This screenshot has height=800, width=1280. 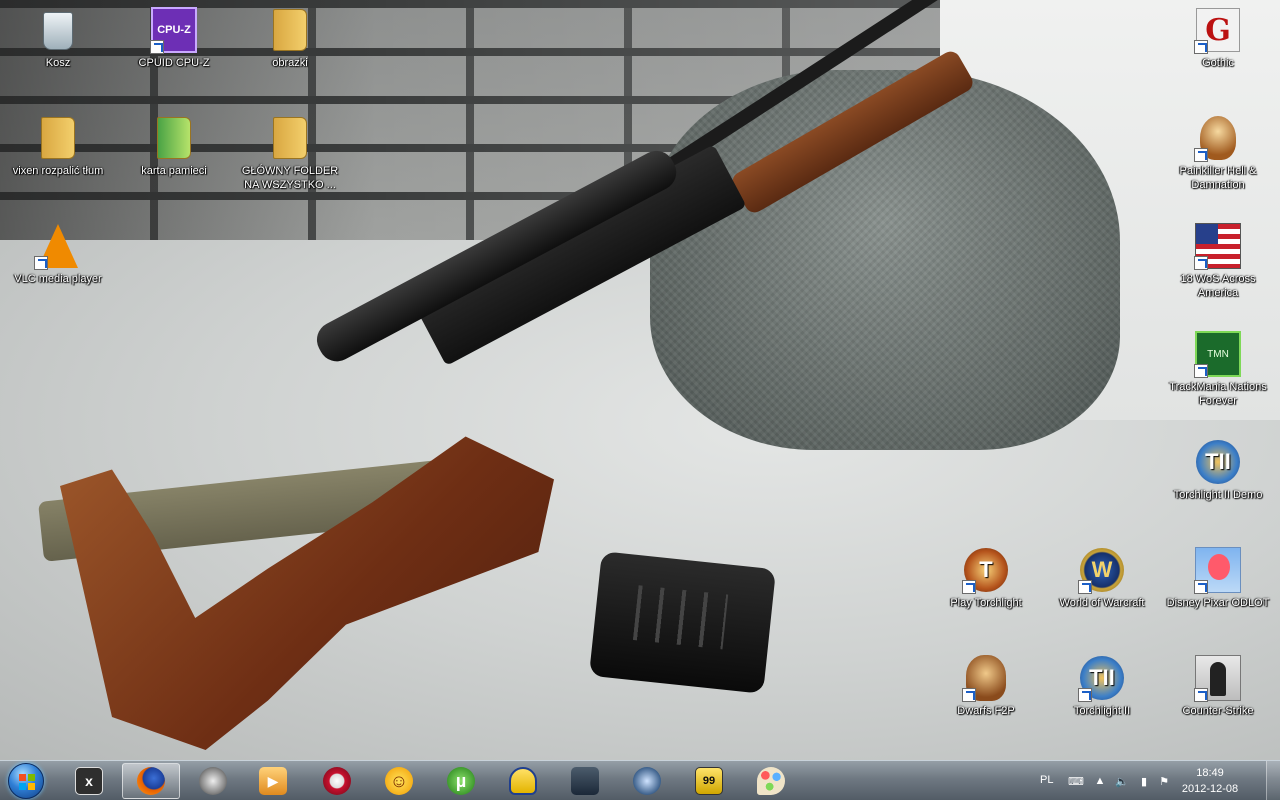 What do you see at coordinates (1218, 570) in the screenshot?
I see `balloon-icon` at bounding box center [1218, 570].